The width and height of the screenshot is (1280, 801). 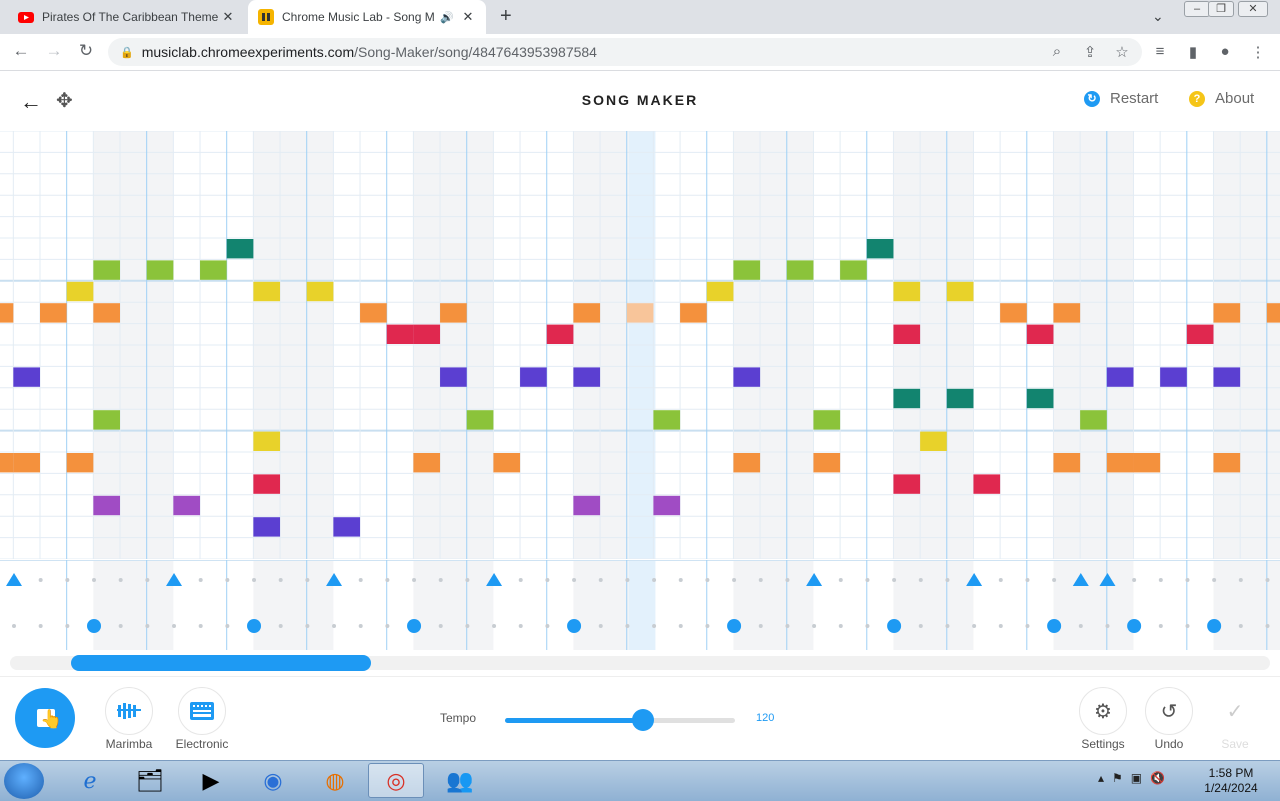 I want to click on marimba-button, so click(x=129, y=711).